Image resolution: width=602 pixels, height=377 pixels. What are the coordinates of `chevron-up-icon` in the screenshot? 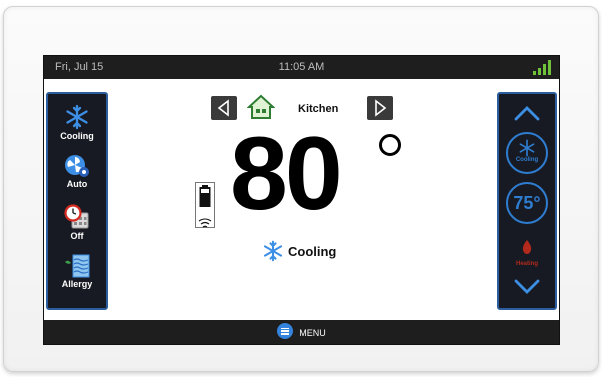 It's located at (527, 113).